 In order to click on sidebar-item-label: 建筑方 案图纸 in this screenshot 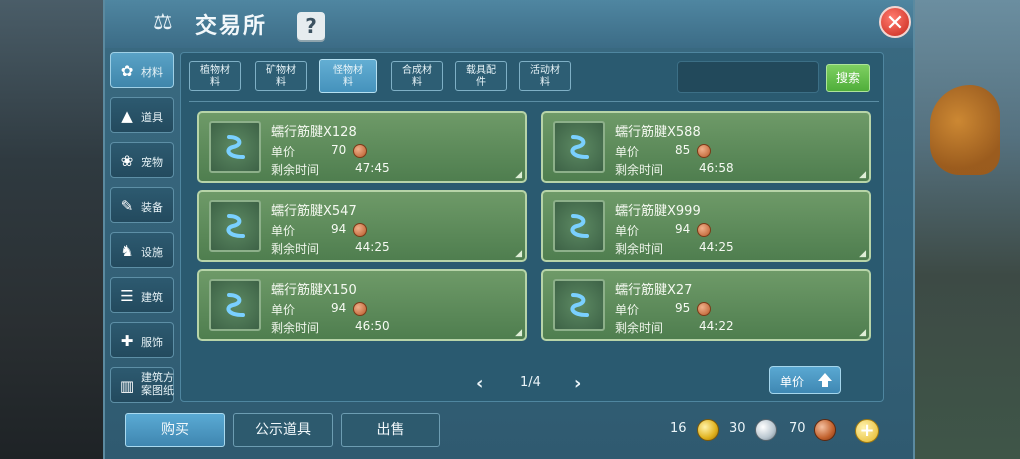, I will do `click(157, 384)`.